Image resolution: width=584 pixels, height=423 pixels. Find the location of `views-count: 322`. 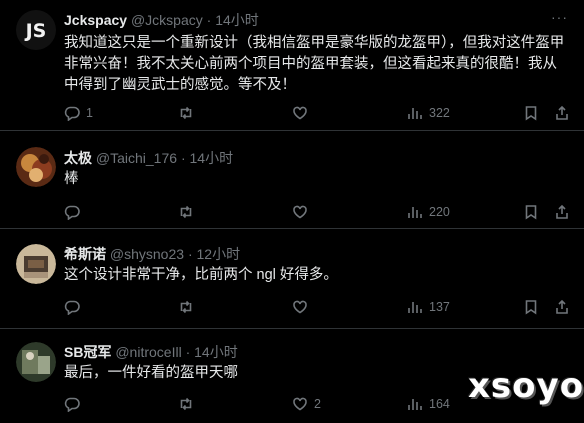

views-count: 322 is located at coordinates (439, 113).